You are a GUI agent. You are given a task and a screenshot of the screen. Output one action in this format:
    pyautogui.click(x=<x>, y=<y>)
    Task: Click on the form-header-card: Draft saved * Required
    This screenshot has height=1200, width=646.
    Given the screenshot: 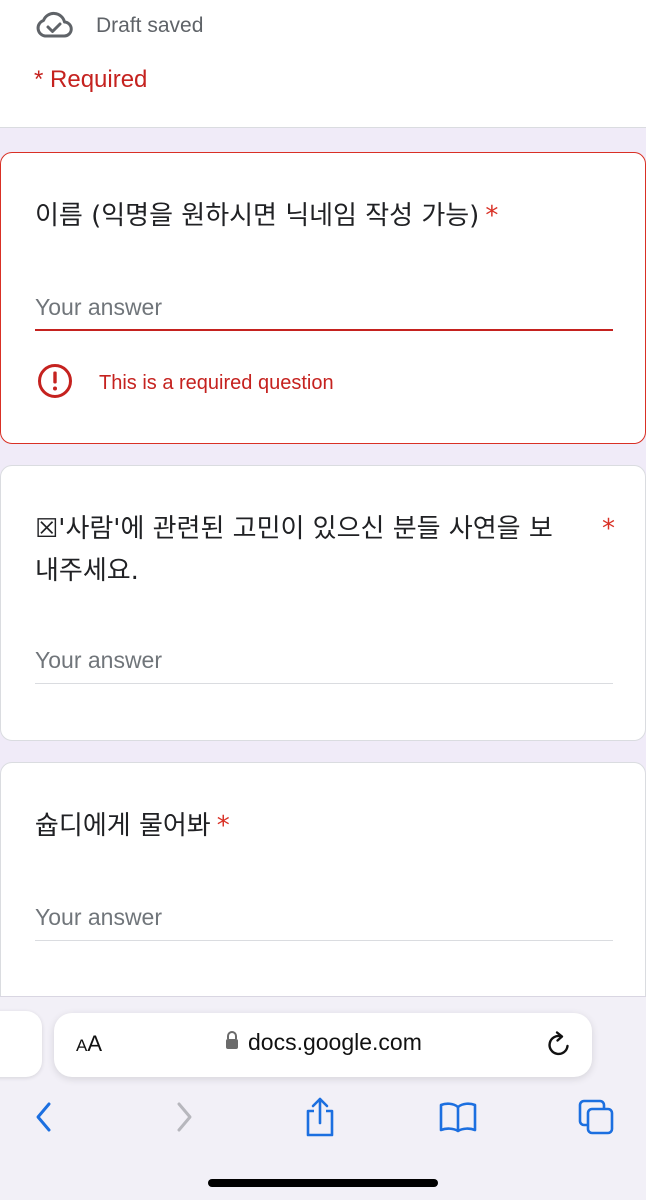 What is the action you would take?
    pyautogui.click(x=323, y=64)
    